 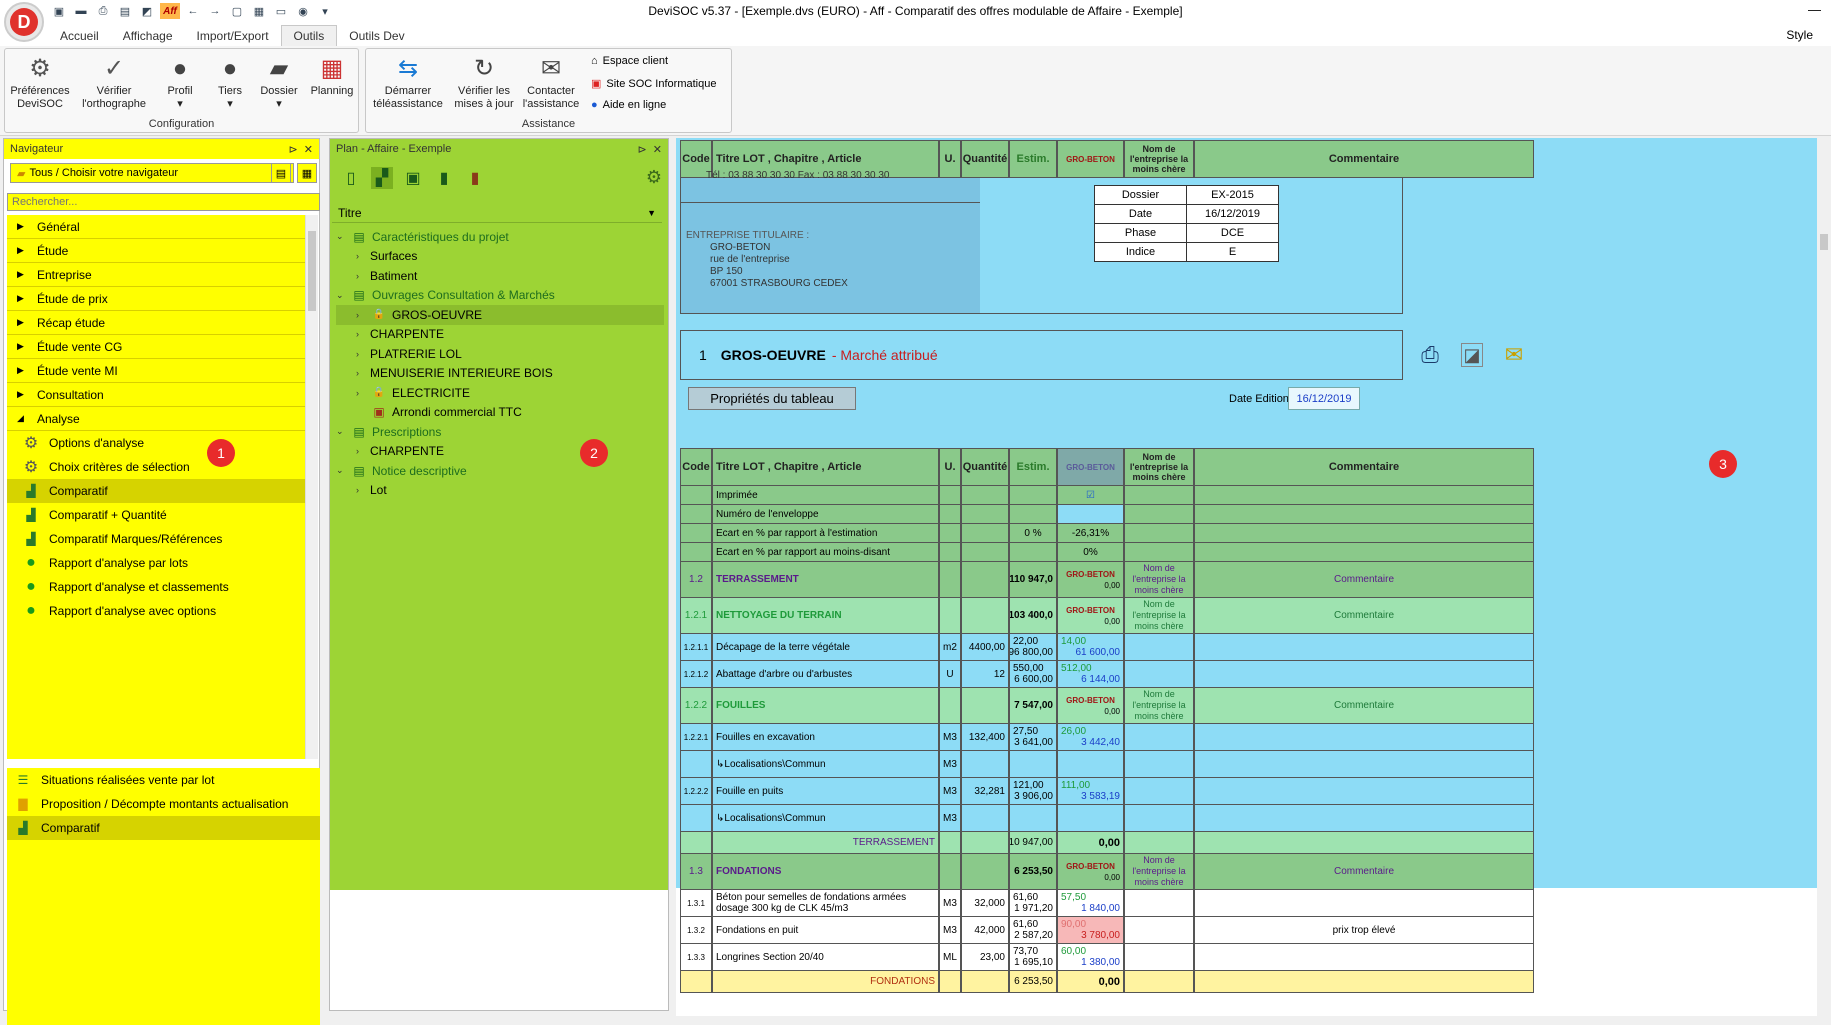 What do you see at coordinates (156, 299) in the screenshot?
I see `navcat-etude-de-prix: ▶ Étude de prix` at bounding box center [156, 299].